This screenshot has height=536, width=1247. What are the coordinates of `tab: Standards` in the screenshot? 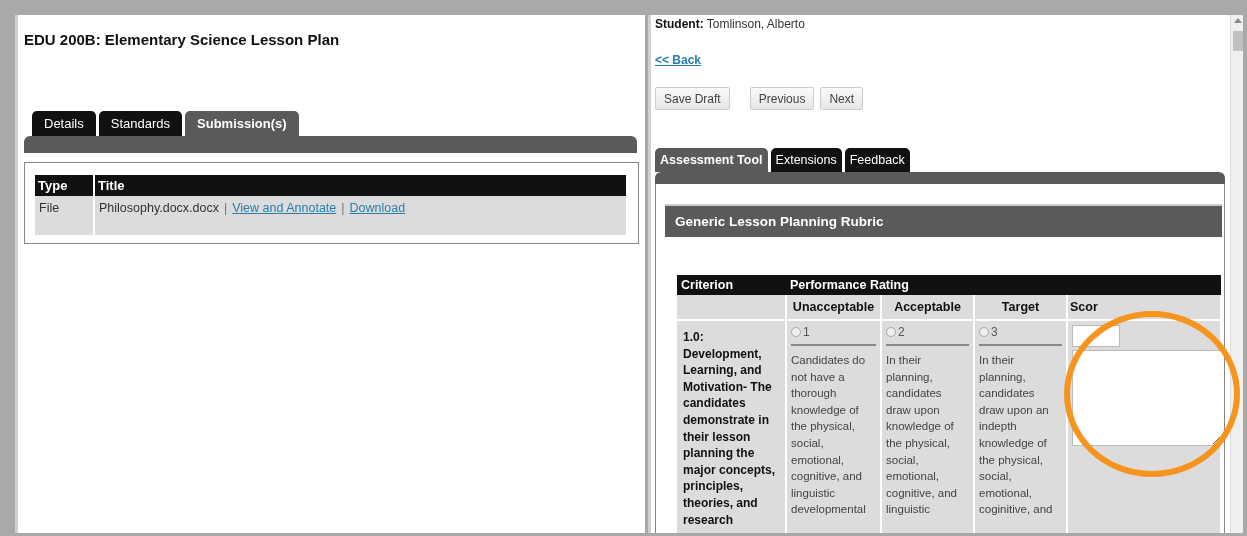 It's located at (140, 123).